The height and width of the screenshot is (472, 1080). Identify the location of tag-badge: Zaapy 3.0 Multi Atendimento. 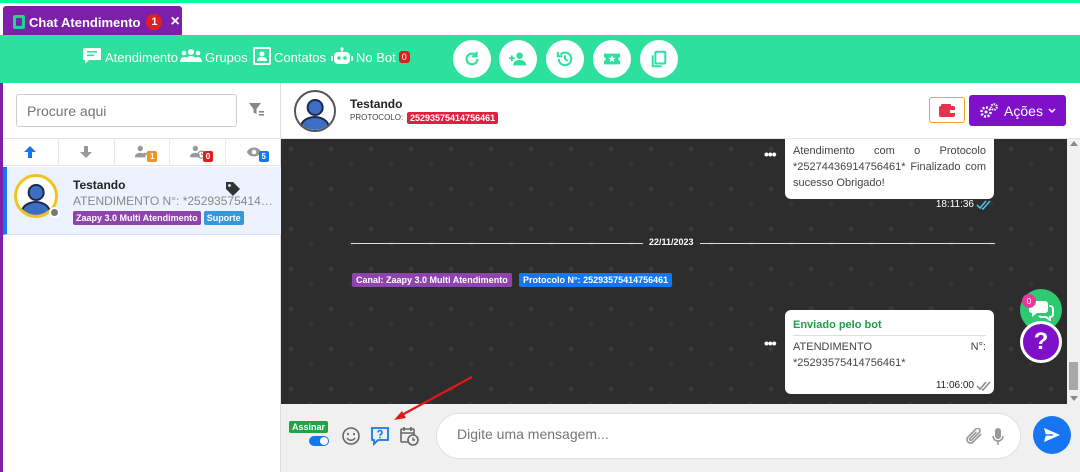
(137, 218).